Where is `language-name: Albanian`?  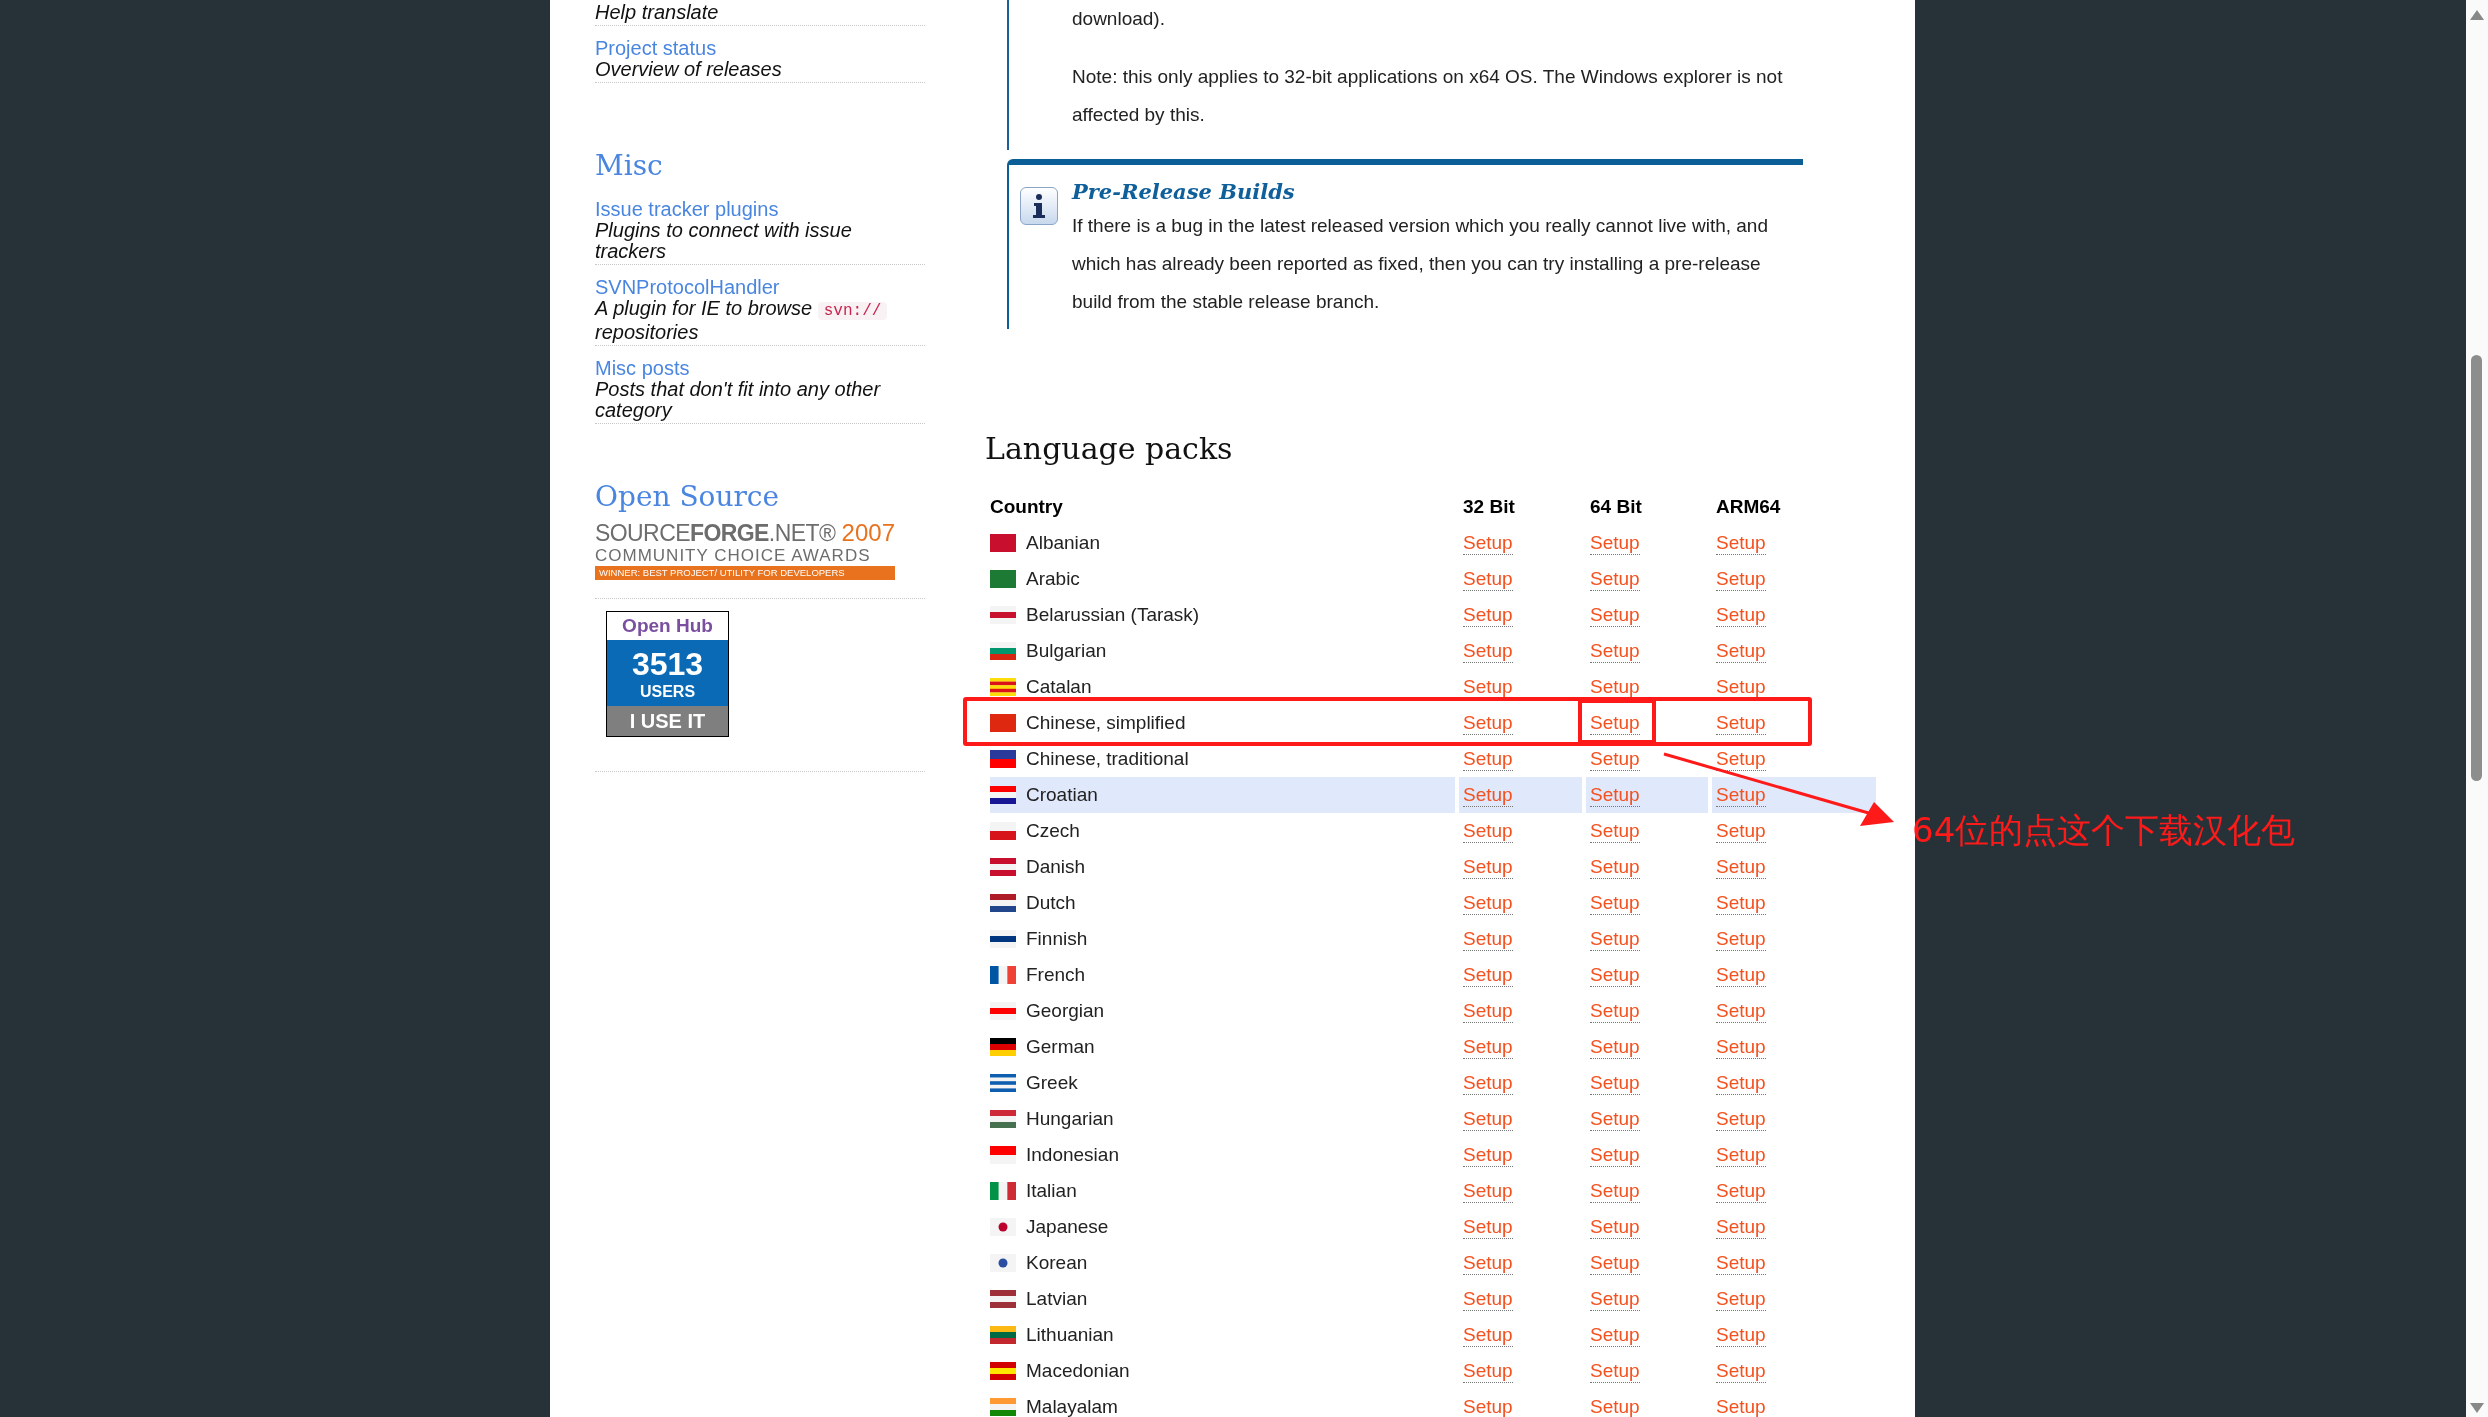
language-name: Albanian is located at coordinates (1063, 542).